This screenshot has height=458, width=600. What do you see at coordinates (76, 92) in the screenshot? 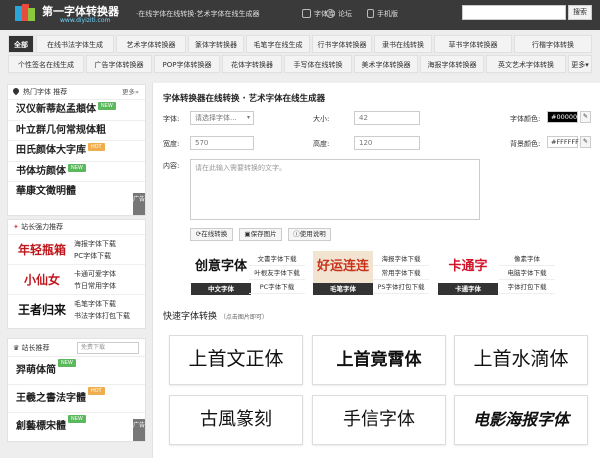
I see `hot-fonts-header: 热门字体 推荐 更多»` at bounding box center [76, 92].